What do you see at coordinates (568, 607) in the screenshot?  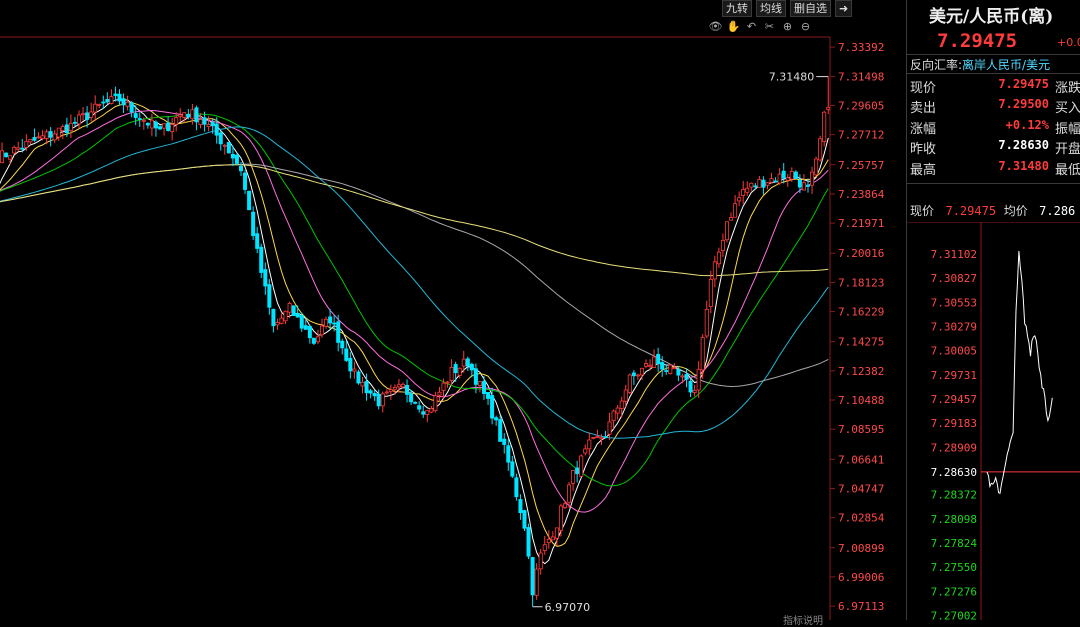 I see `low-label: 6.97070` at bounding box center [568, 607].